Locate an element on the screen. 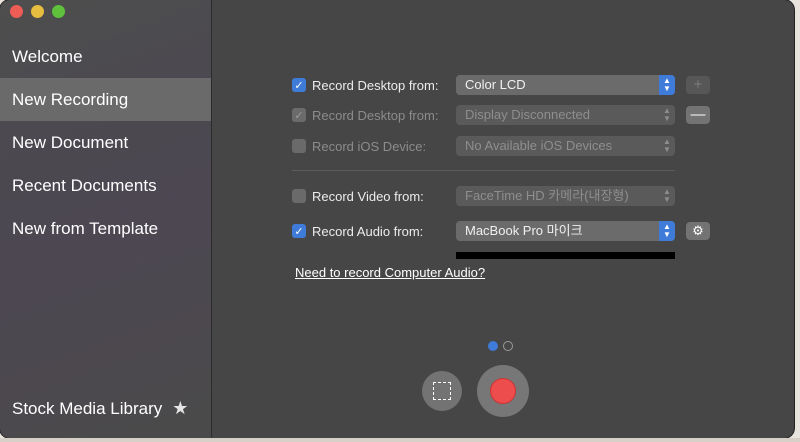 The width and height of the screenshot is (800, 442). record-desktop-label-2: Record Desktop from: is located at coordinates (375, 115).